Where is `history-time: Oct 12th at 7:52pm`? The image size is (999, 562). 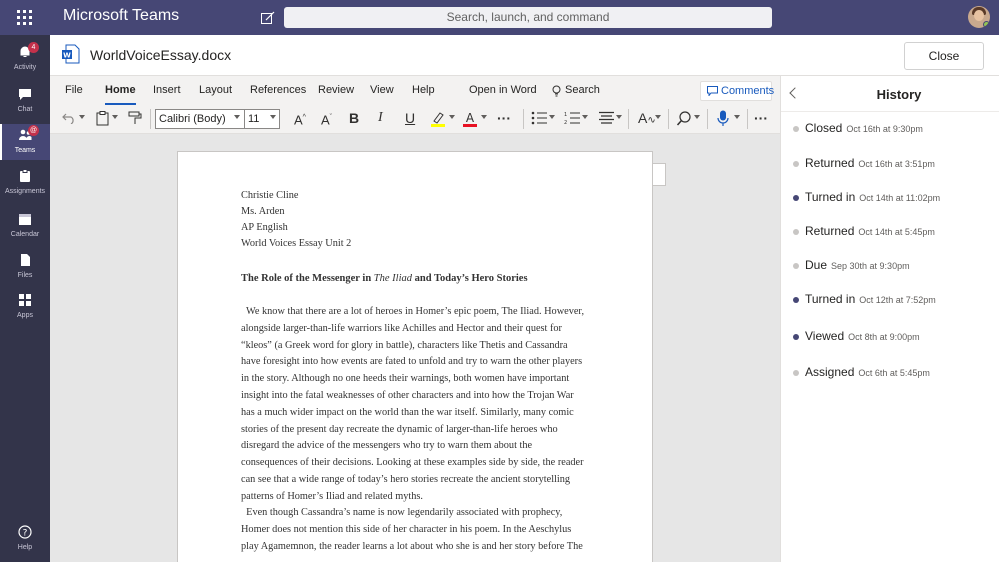
history-time: Oct 12th at 7:52pm is located at coordinates (897, 300).